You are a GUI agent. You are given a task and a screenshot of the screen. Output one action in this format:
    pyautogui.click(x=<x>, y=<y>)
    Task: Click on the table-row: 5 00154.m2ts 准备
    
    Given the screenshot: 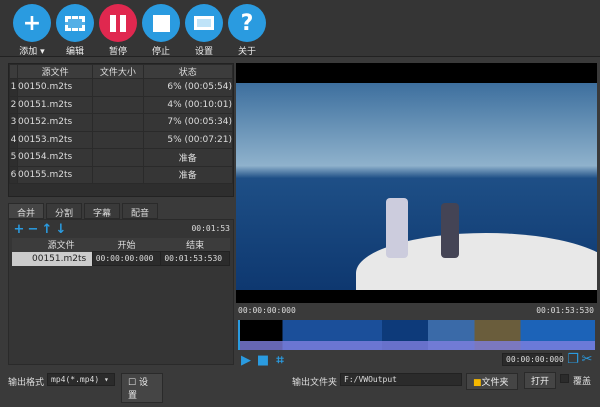 What is the action you would take?
    pyautogui.click(x=121, y=157)
    